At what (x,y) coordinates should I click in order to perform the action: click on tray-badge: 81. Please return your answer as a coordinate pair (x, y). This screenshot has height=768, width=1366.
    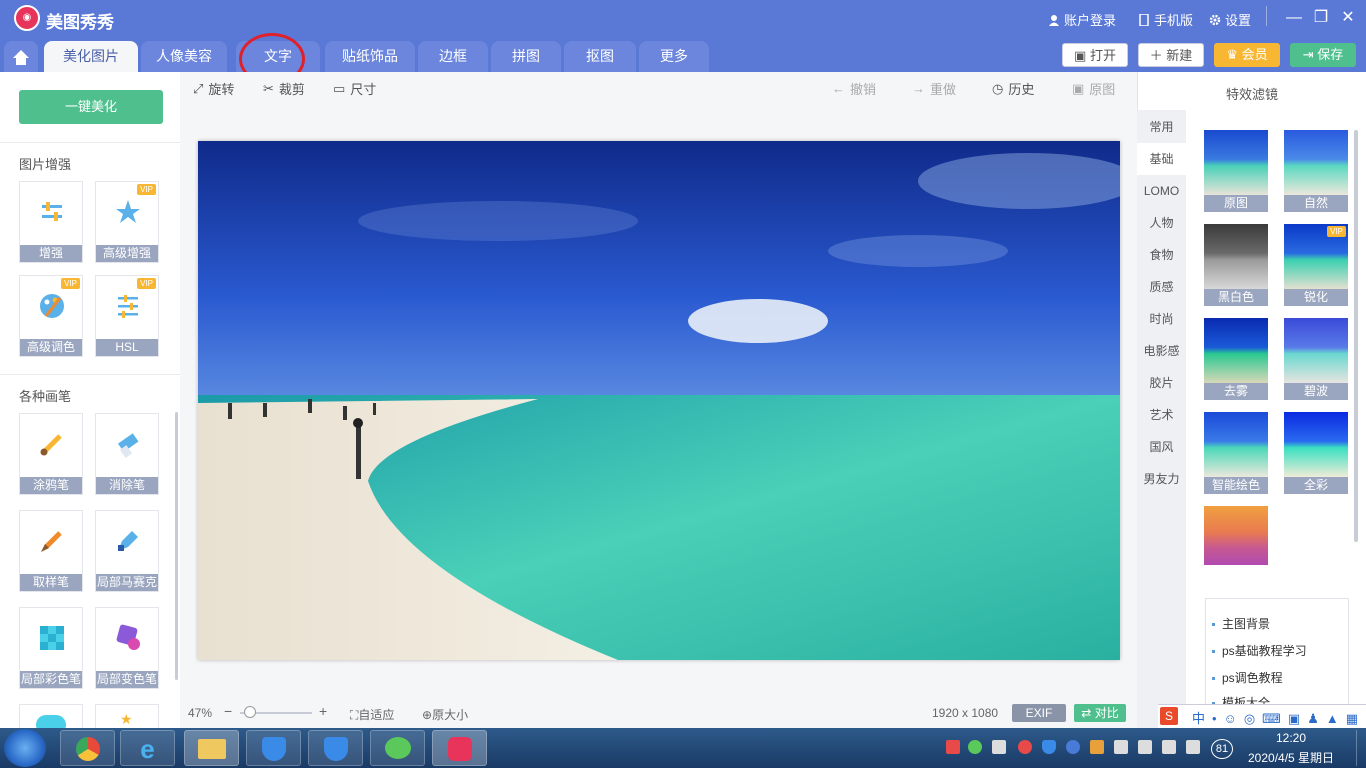
    Looking at the image, I should click on (1222, 749).